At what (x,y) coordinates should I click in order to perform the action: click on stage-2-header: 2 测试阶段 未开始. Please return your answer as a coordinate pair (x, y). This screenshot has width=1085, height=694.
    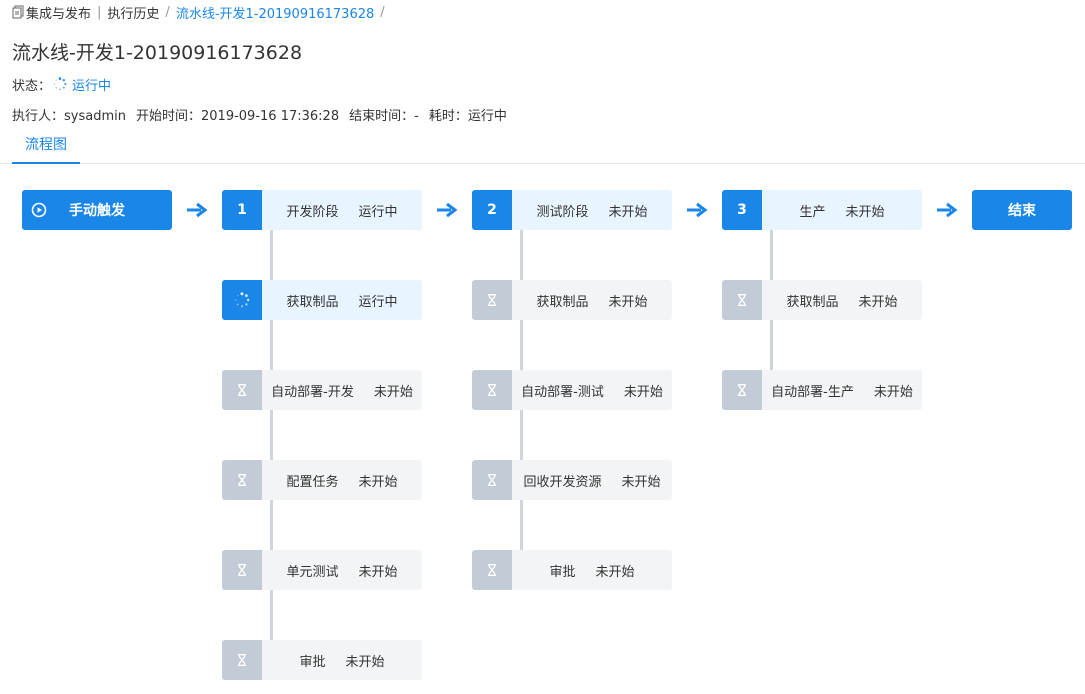
    Looking at the image, I should click on (572, 210).